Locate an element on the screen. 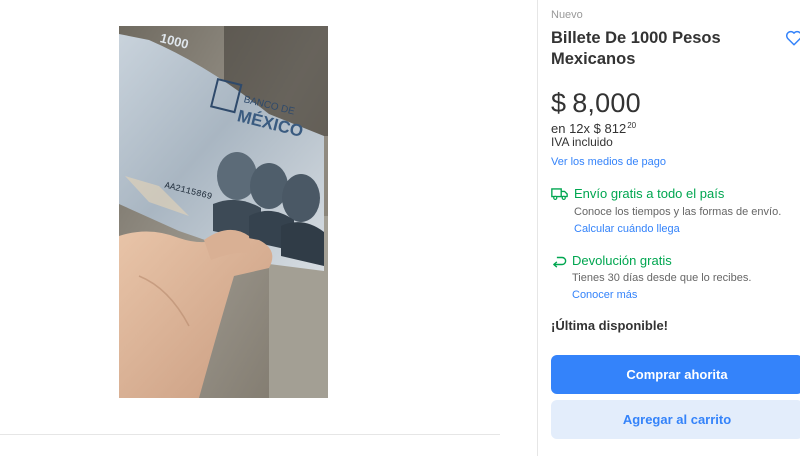 The image size is (800, 456). buy-now-button: Comprar ahorita is located at coordinates (675, 374).